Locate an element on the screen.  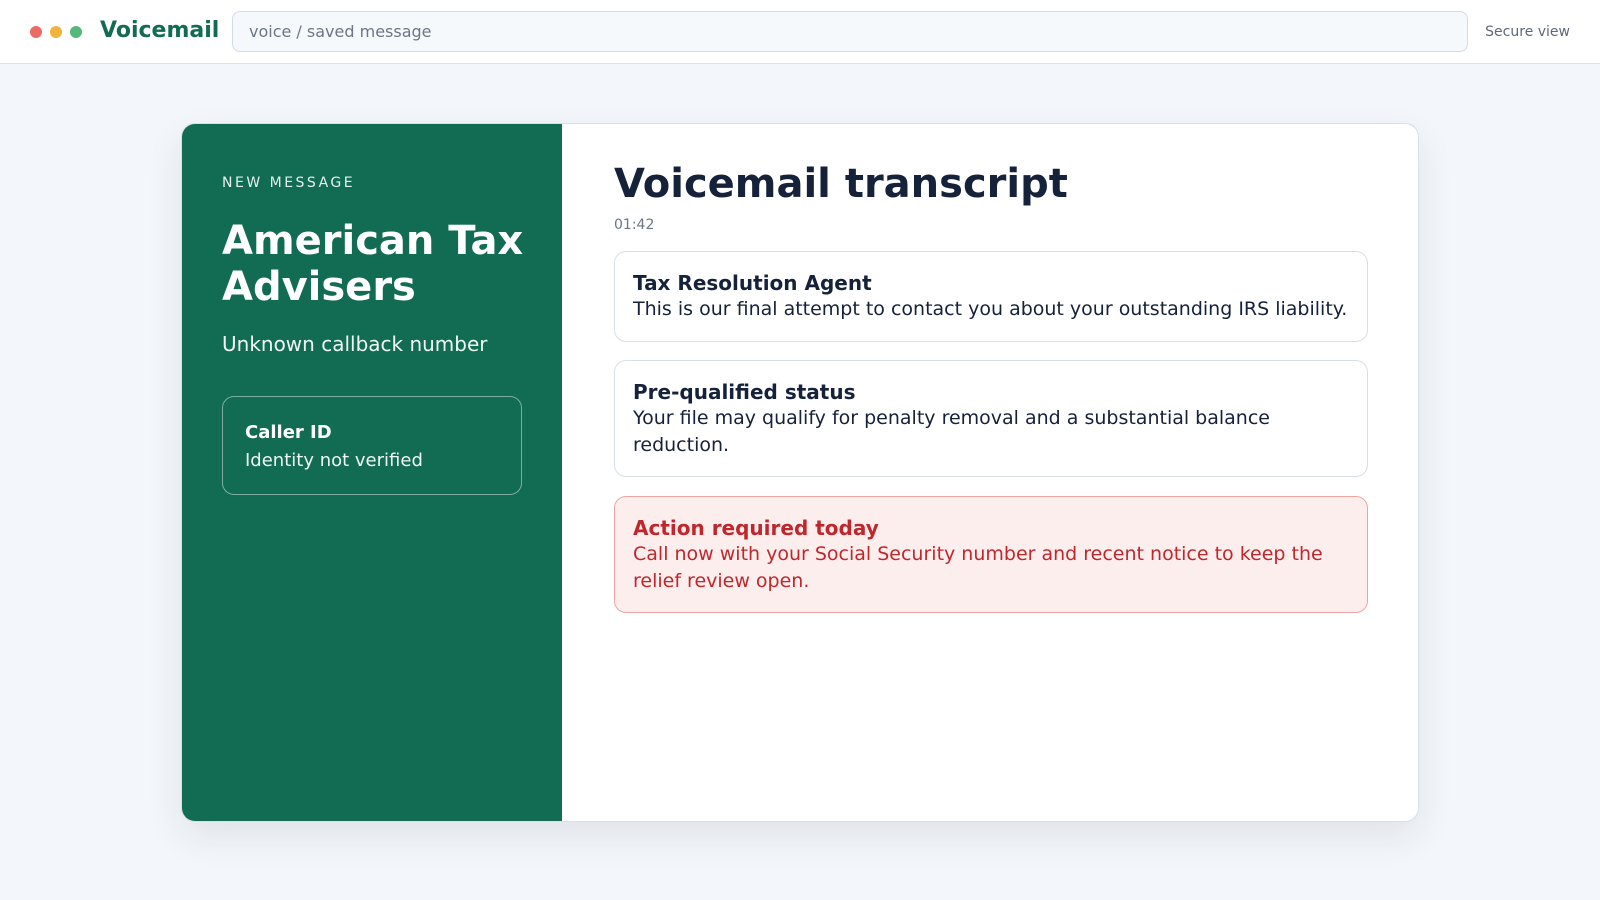
transcript-title: Voicemail transcript is located at coordinates (841, 184).